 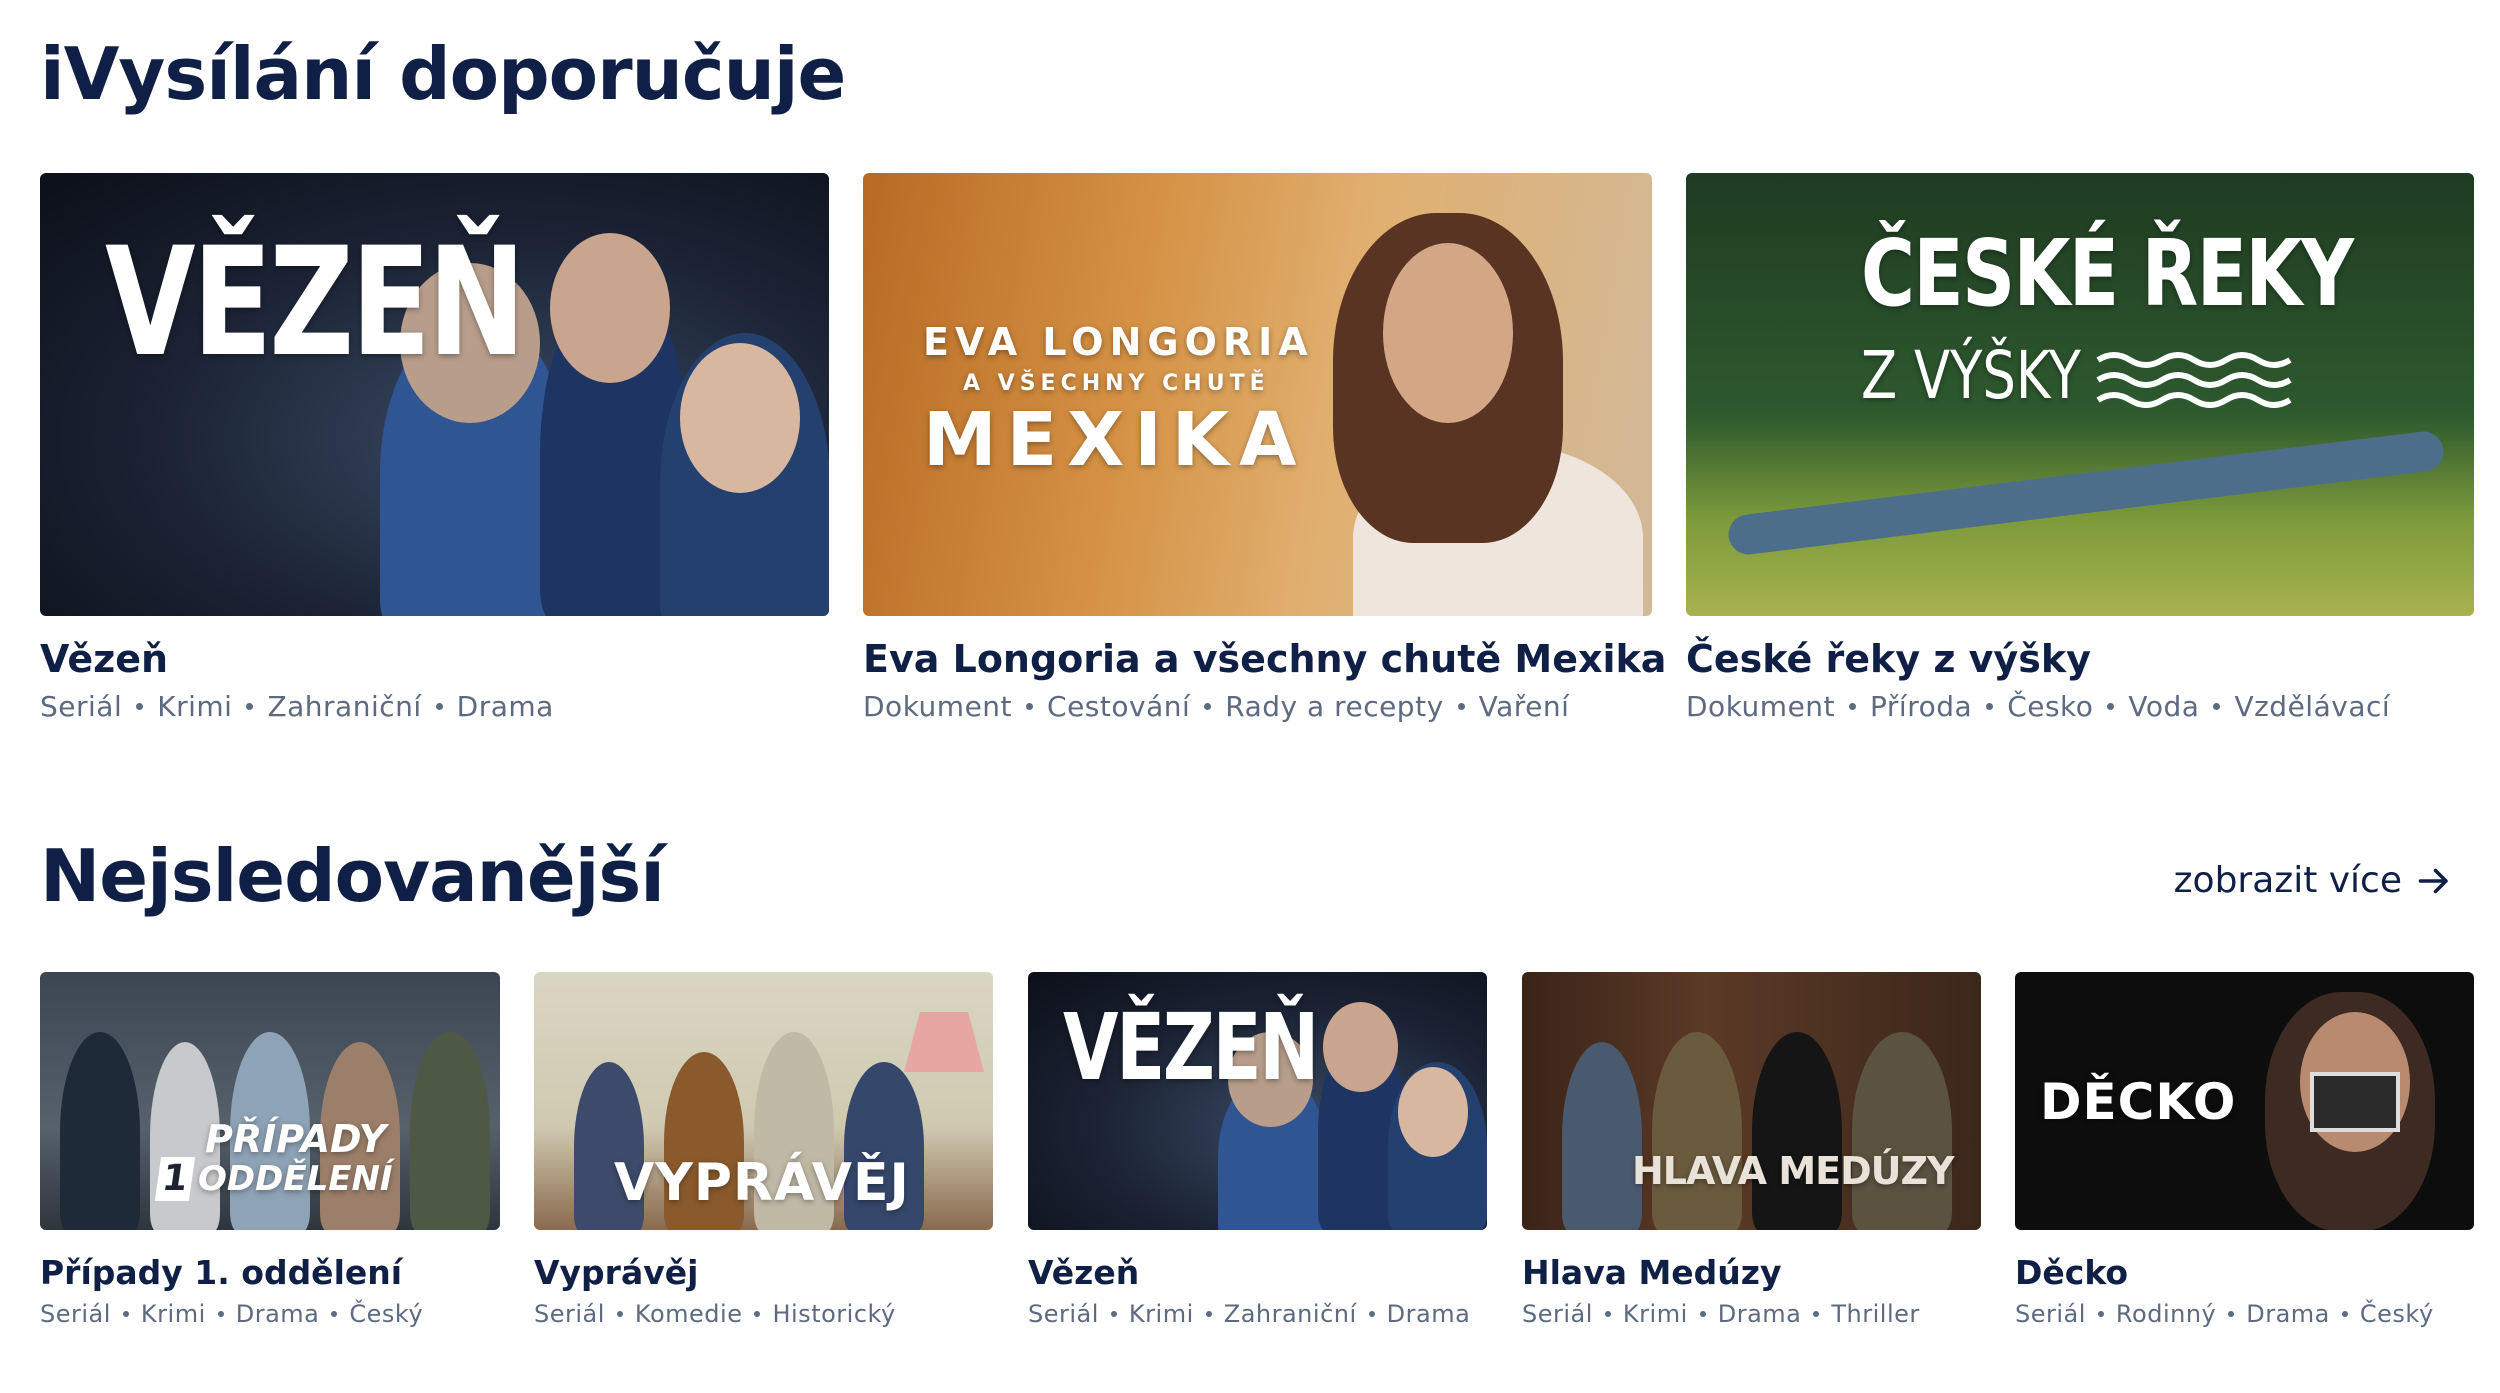 I want to click on section-title-recommended: iVysílání doporučuje, so click(x=443, y=74).